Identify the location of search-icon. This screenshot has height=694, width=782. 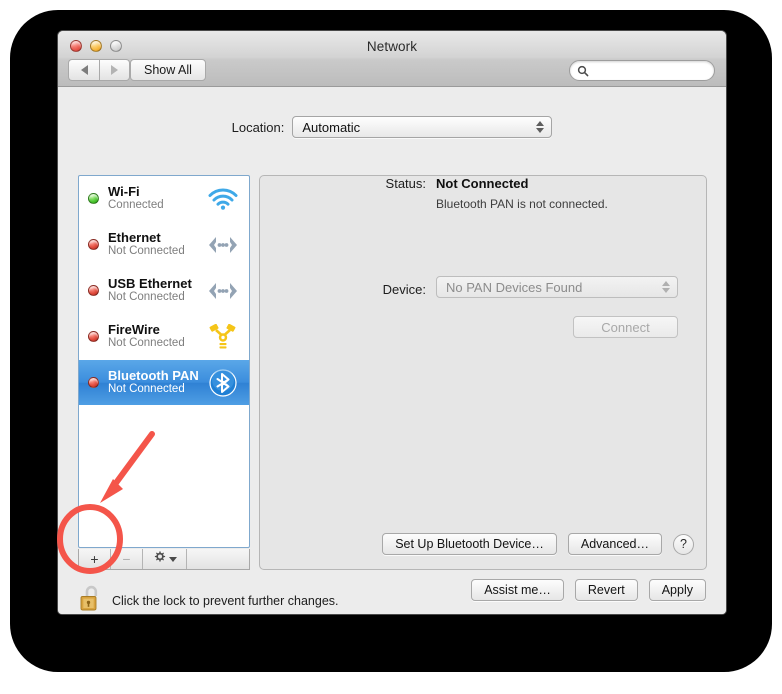
(583, 71).